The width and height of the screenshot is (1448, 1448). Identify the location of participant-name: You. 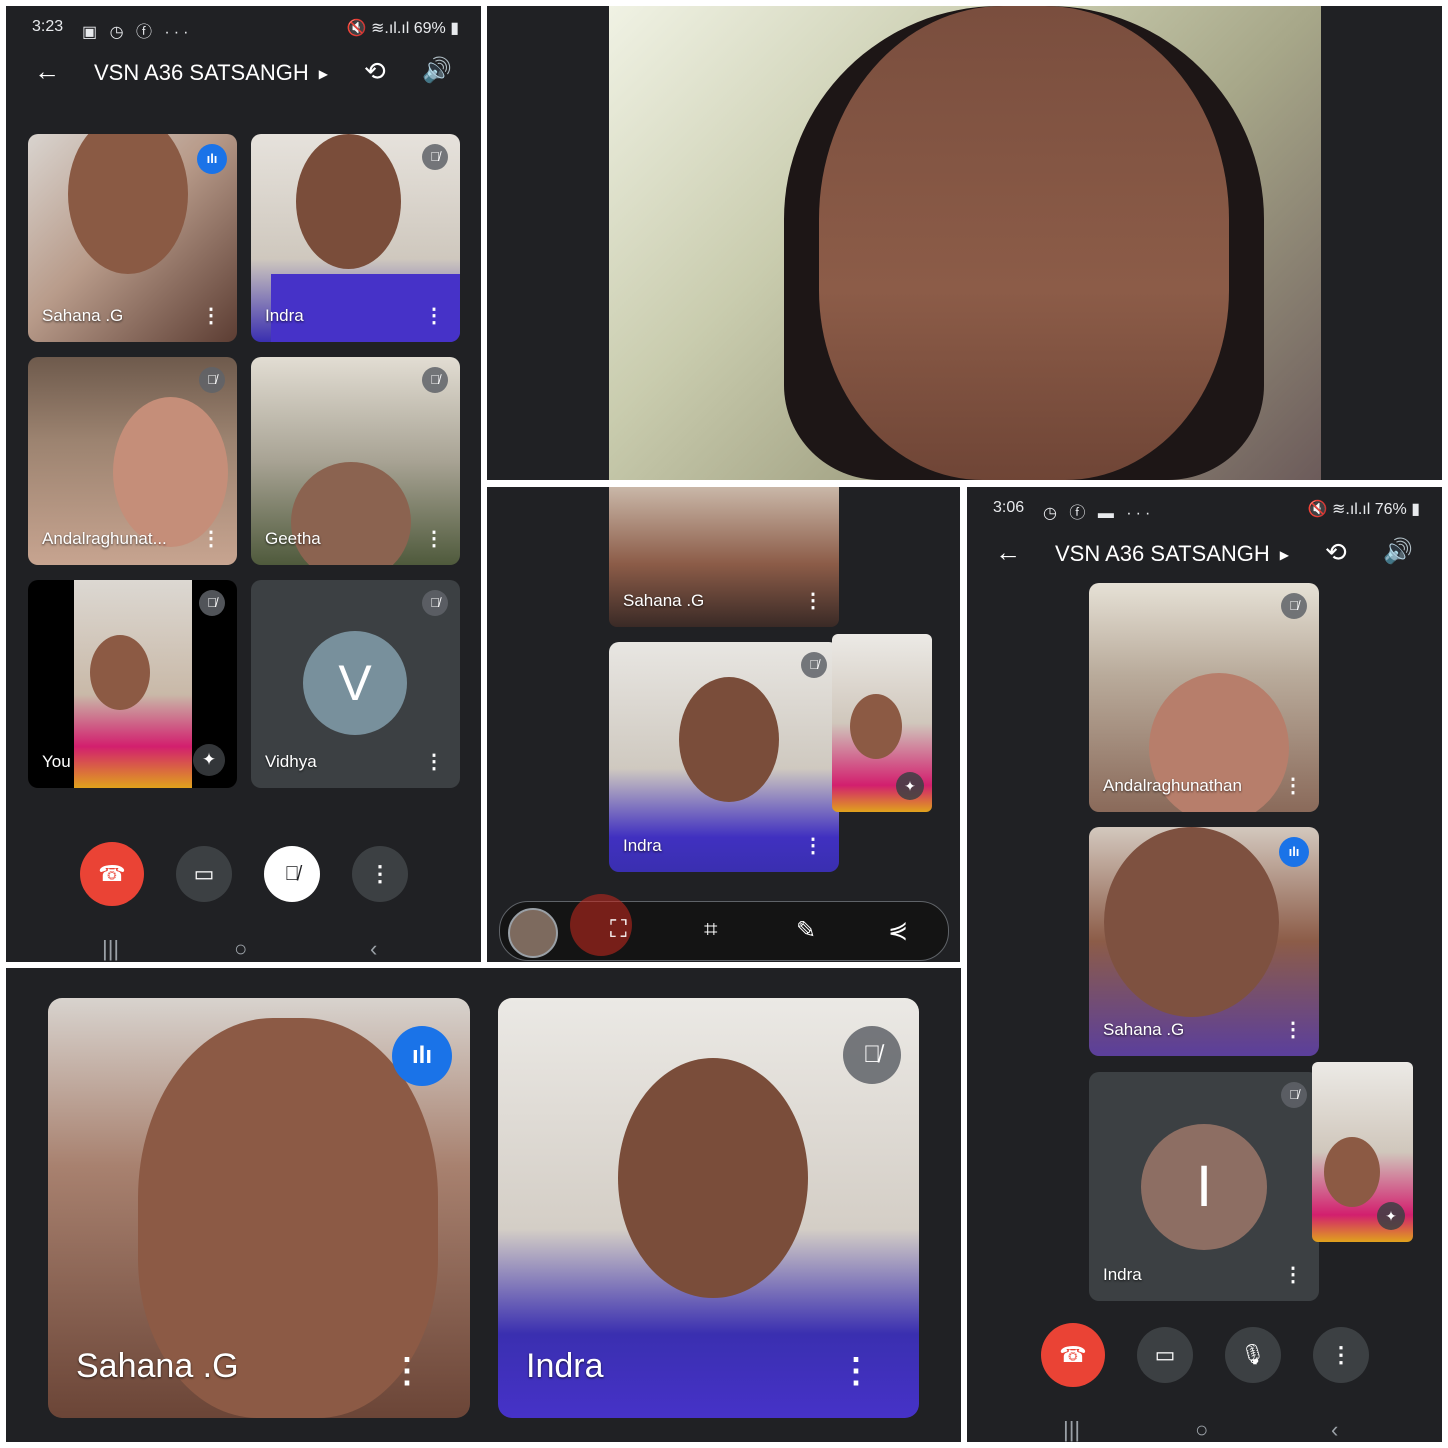
(56, 761).